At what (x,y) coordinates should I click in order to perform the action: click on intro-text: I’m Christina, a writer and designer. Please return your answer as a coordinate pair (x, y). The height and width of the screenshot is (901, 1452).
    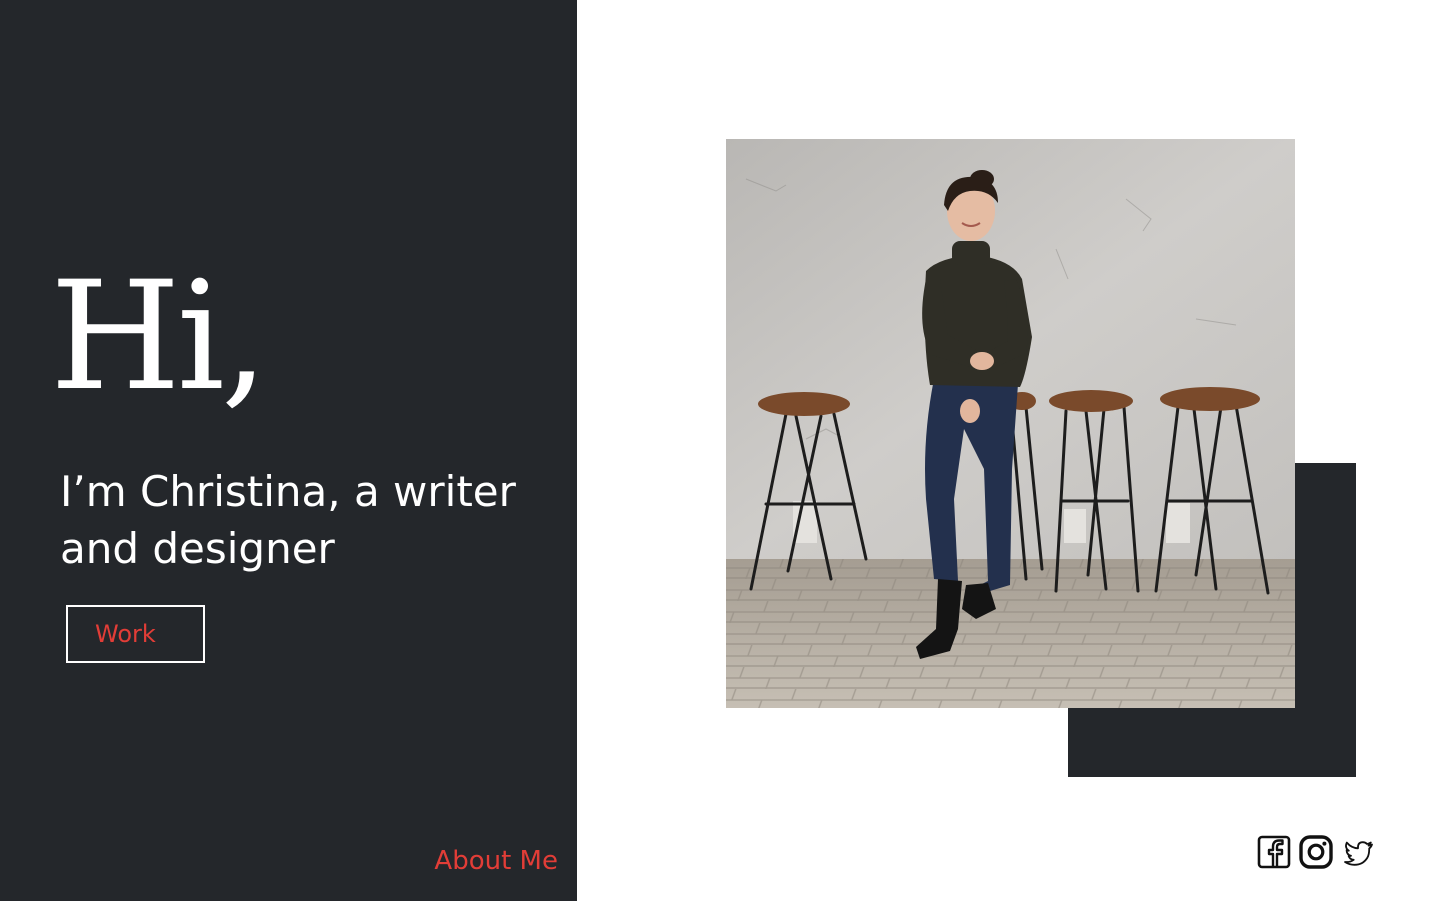
    Looking at the image, I should click on (288, 520).